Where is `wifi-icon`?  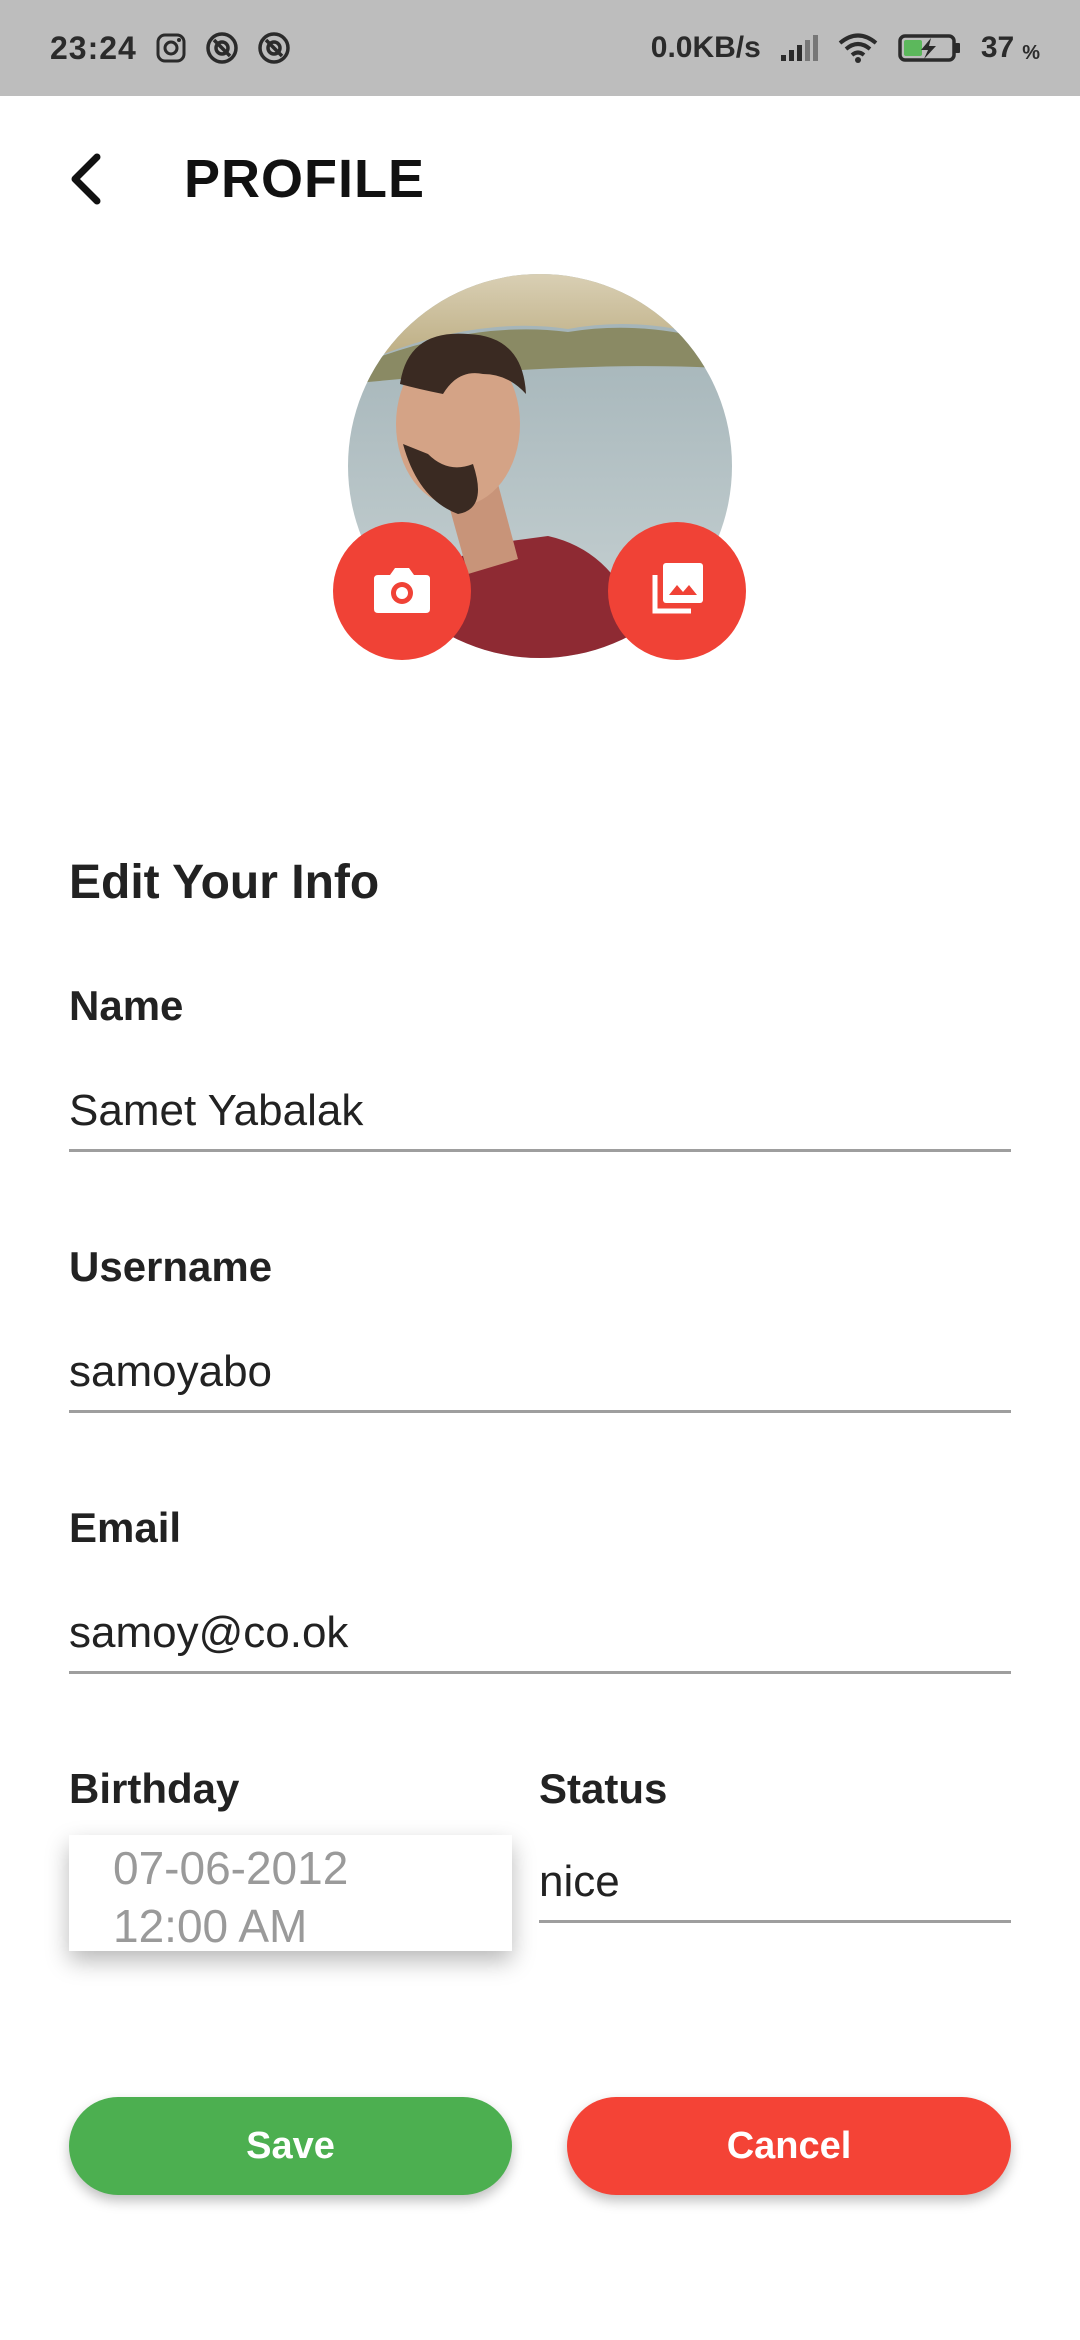 wifi-icon is located at coordinates (858, 48).